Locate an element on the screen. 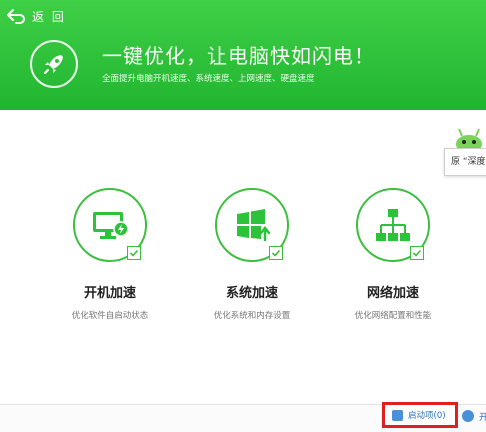  windows-logo-icon is located at coordinates (254, 225).